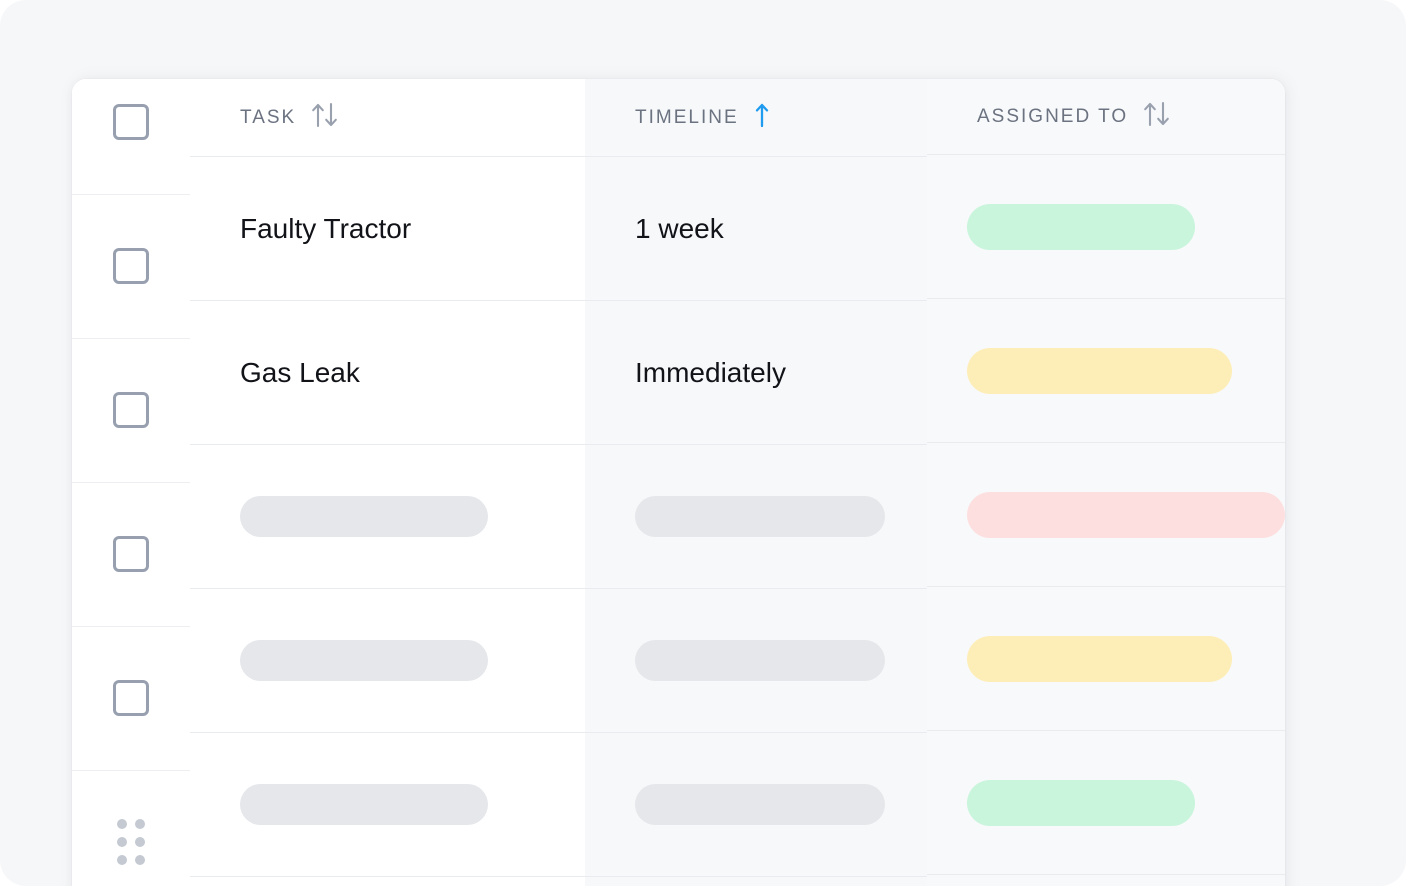  What do you see at coordinates (387, 118) in the screenshot?
I see `column-header-task: TASK` at bounding box center [387, 118].